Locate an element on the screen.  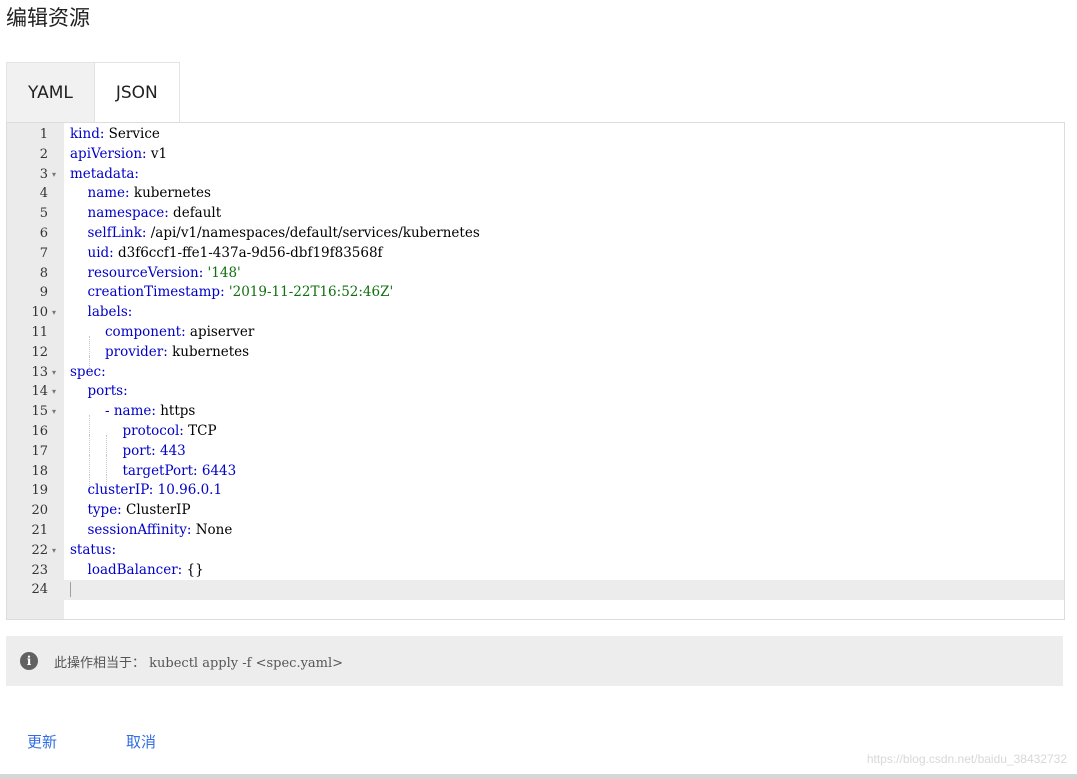
line-number: 19 is located at coordinates (39, 491).